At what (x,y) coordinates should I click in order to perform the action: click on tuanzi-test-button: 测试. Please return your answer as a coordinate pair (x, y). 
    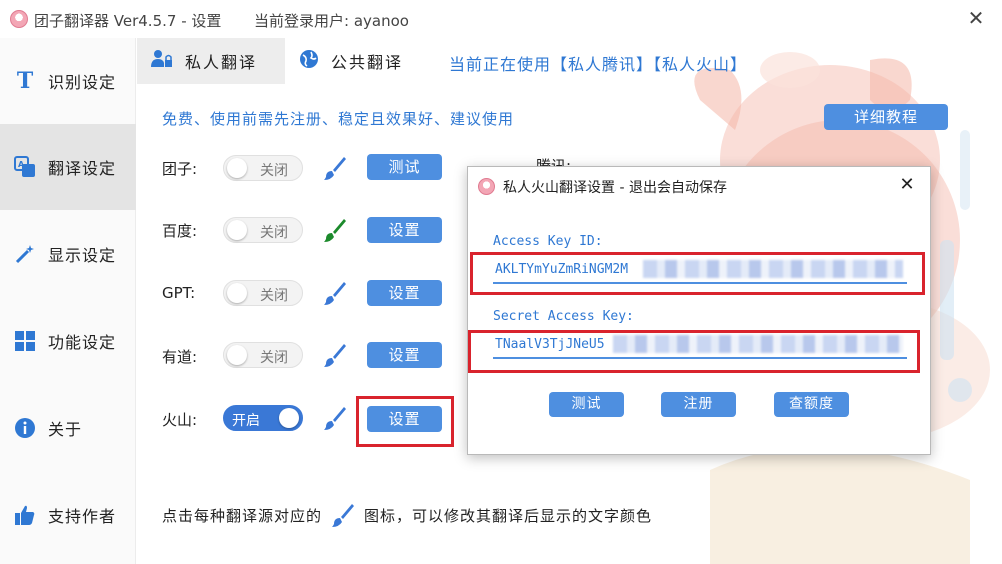
    Looking at the image, I should click on (404, 167).